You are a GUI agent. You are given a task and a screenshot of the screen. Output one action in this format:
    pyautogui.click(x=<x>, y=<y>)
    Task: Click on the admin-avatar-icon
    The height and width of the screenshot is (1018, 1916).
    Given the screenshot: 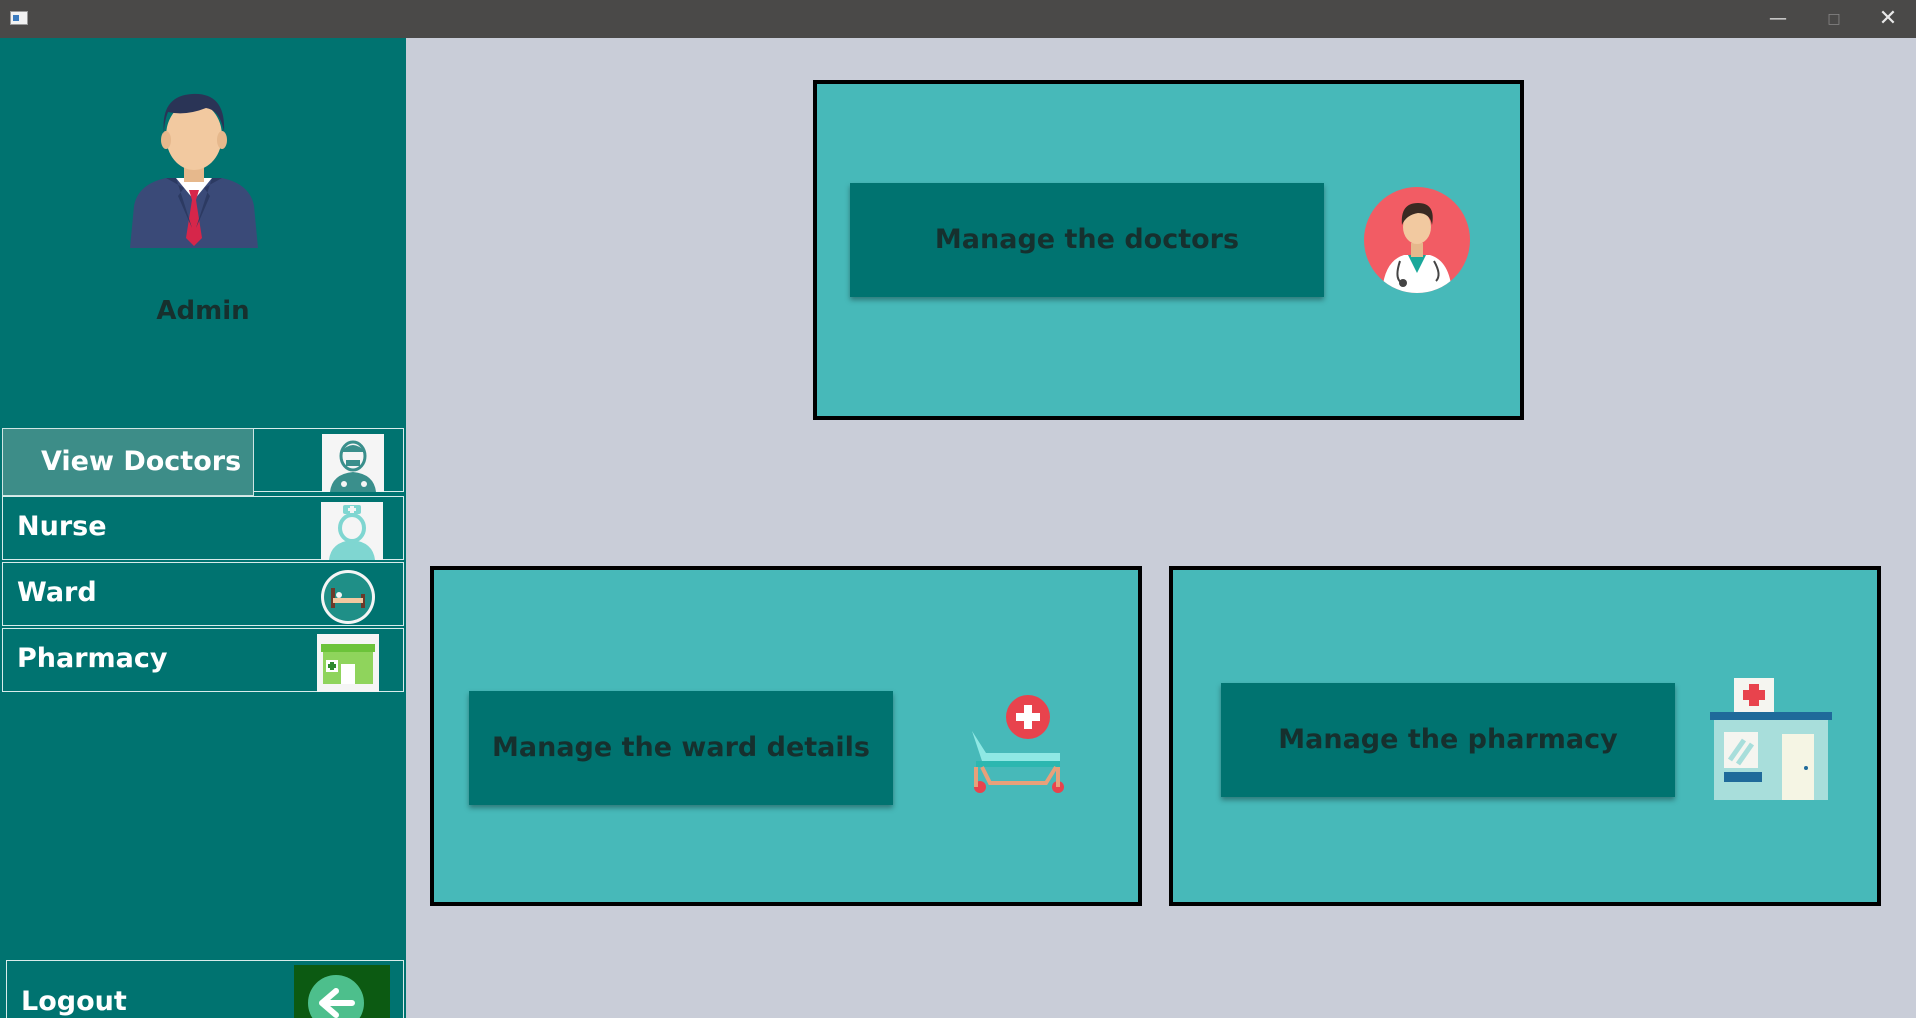 What is the action you would take?
    pyautogui.click(x=194, y=170)
    